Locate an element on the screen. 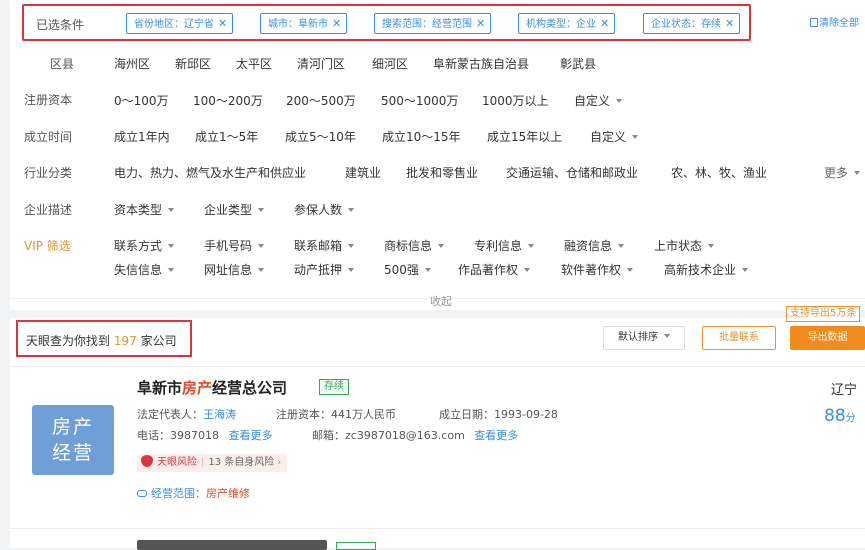 This screenshot has height=550, width=865. company-logo: 房产 经营 is located at coordinates (73, 440).